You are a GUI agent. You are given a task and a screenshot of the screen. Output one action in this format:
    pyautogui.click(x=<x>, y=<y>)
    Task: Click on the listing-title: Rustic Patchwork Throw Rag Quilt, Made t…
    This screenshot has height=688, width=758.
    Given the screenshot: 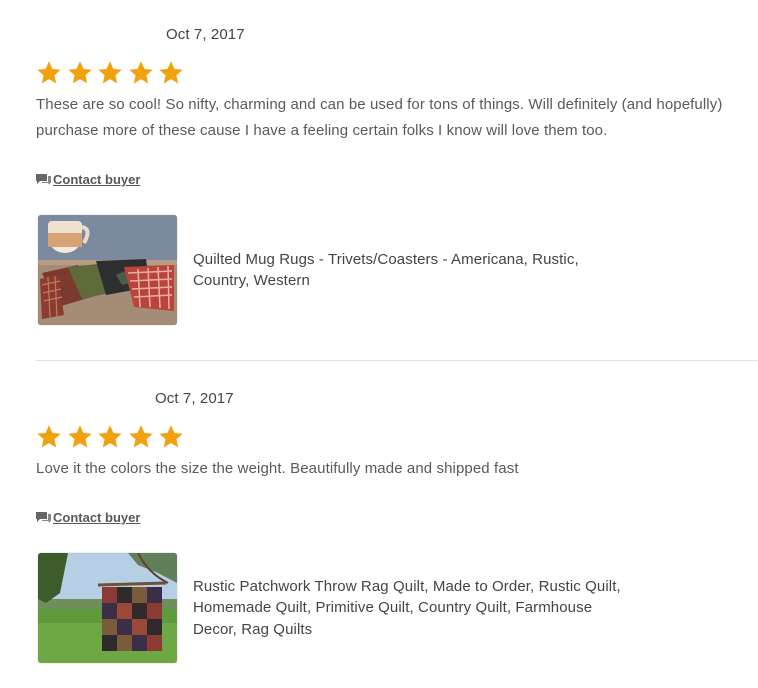 What is the action you would take?
    pyautogui.click(x=408, y=608)
    